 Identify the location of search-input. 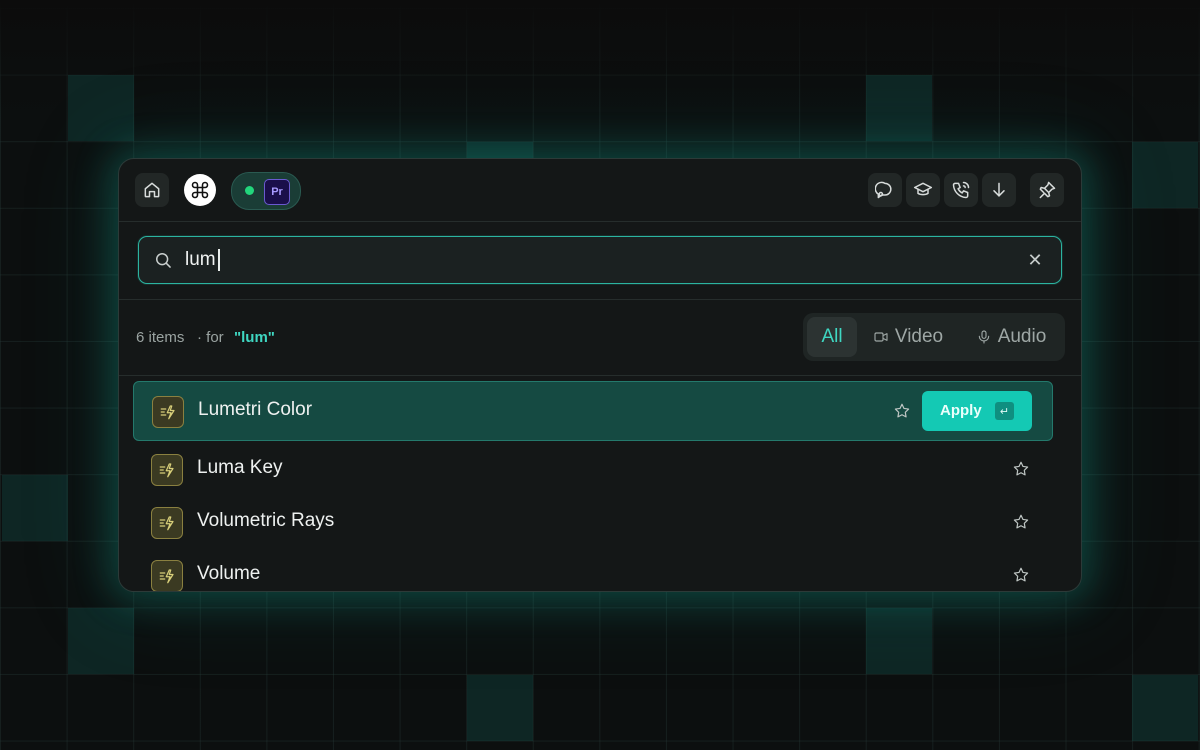
(585, 260).